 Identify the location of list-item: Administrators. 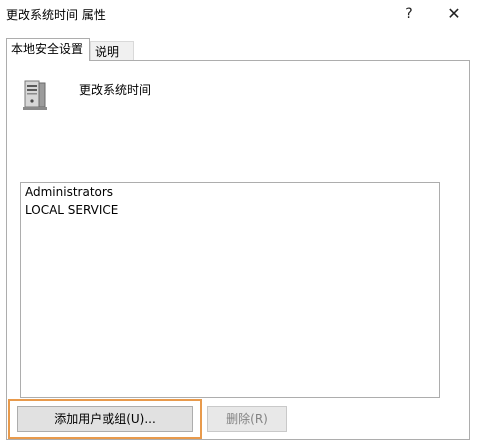
(230, 192).